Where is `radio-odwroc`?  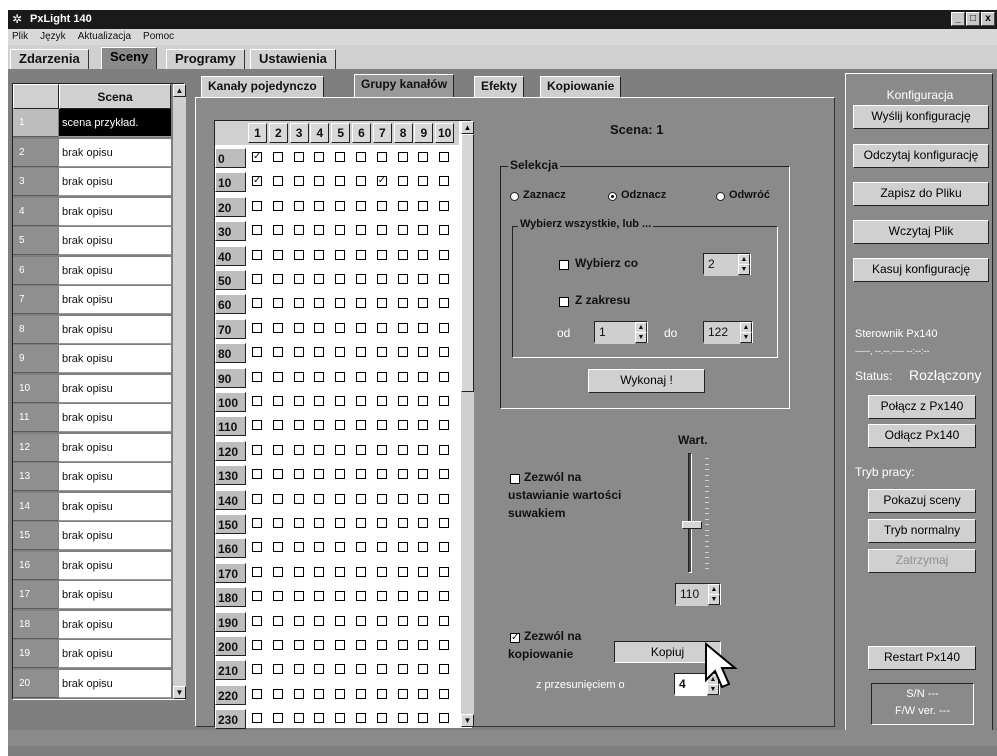 radio-odwroc is located at coordinates (720, 196).